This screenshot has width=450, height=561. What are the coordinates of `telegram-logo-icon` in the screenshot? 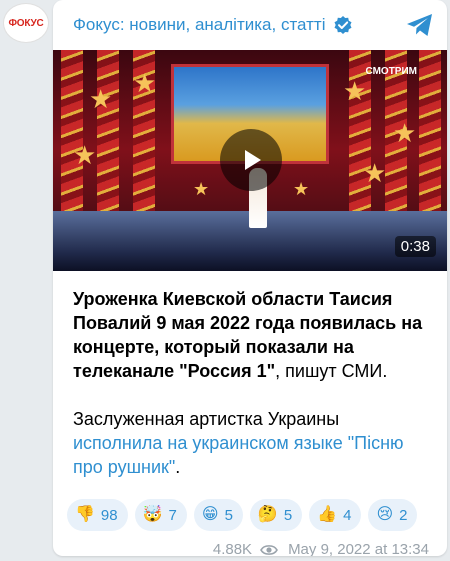 It's located at (420, 25).